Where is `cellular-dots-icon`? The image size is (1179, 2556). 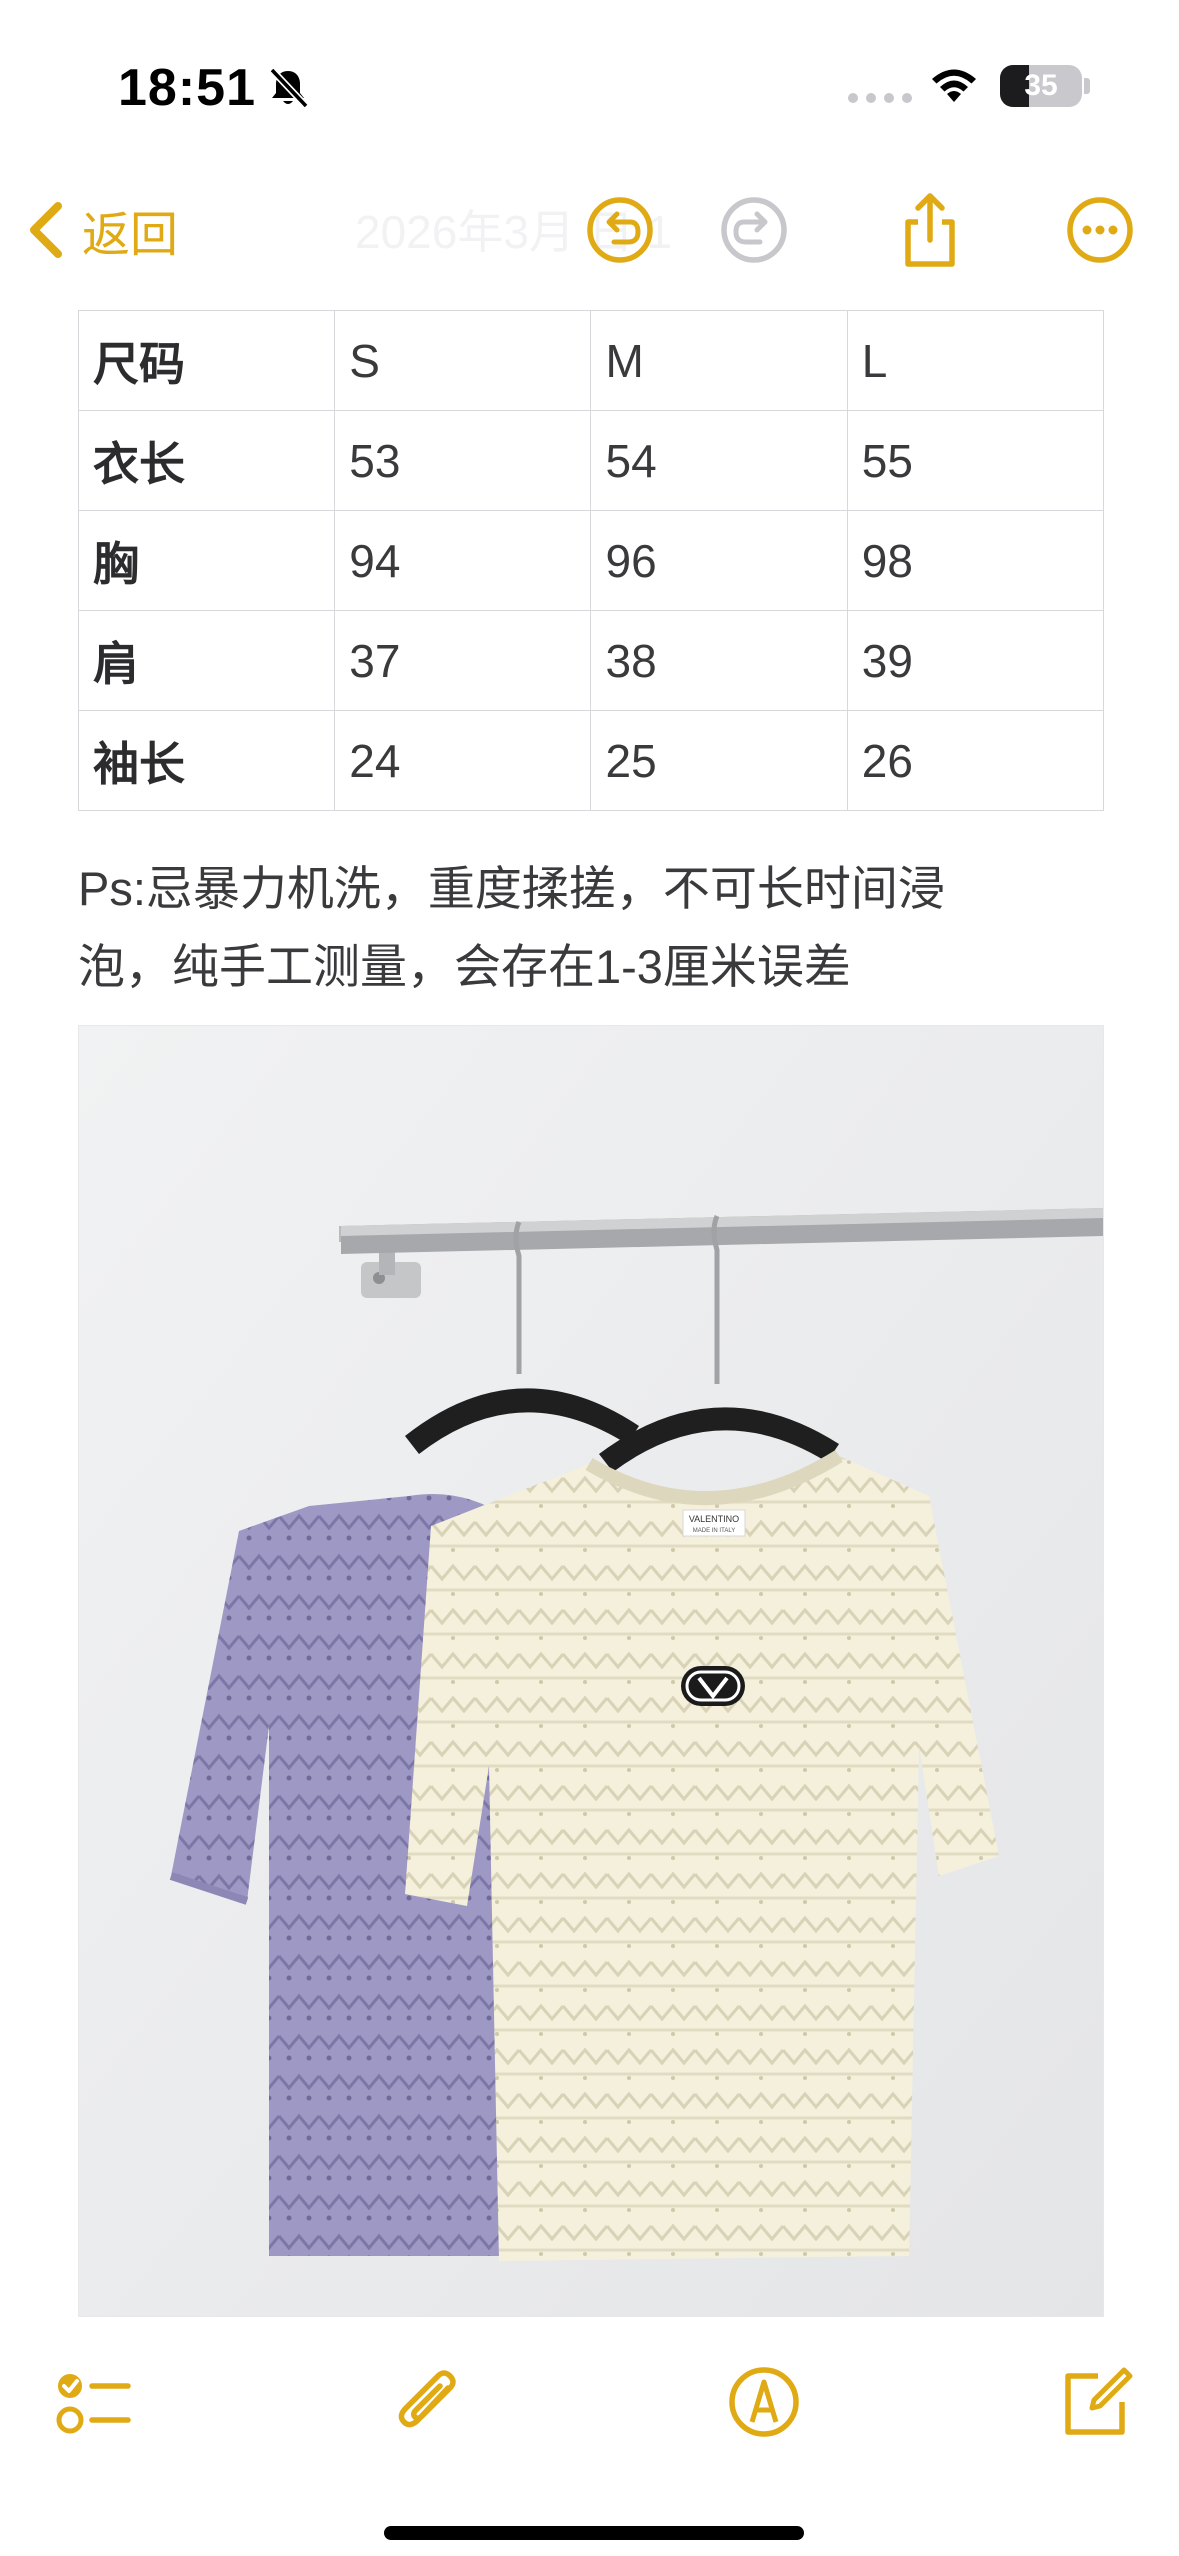
cellular-dots-icon is located at coordinates (880, 98).